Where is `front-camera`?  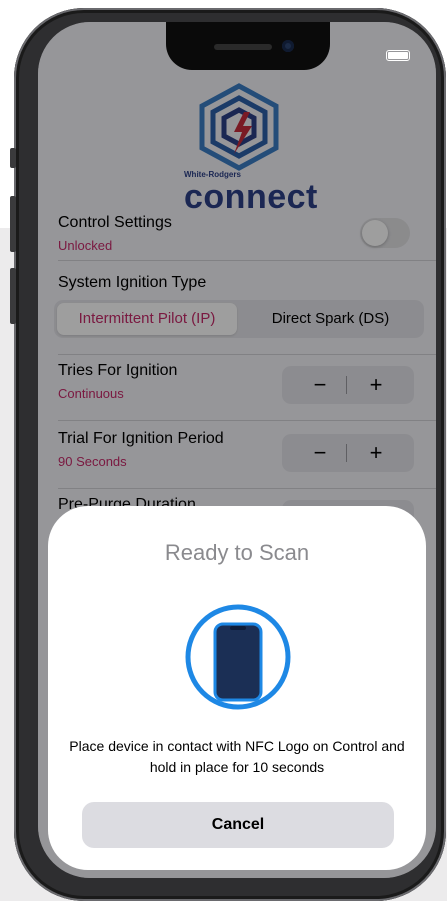 front-camera is located at coordinates (288, 46).